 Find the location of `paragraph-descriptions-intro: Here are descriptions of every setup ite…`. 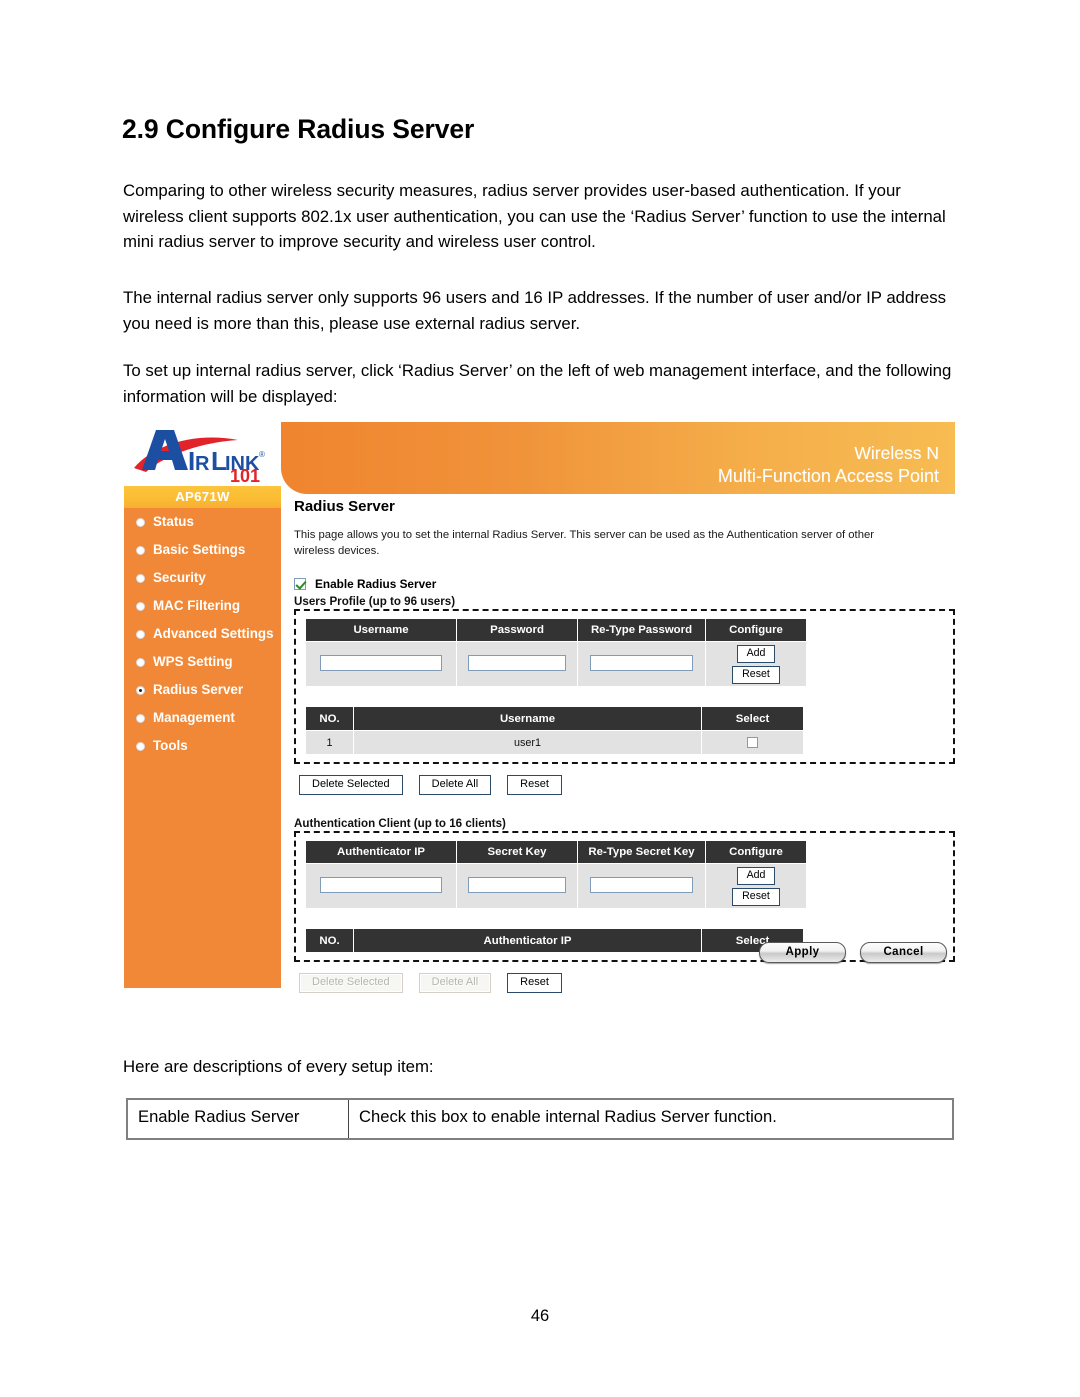

paragraph-descriptions-intro: Here are descriptions of every setup ite… is located at coordinates (278, 1066).